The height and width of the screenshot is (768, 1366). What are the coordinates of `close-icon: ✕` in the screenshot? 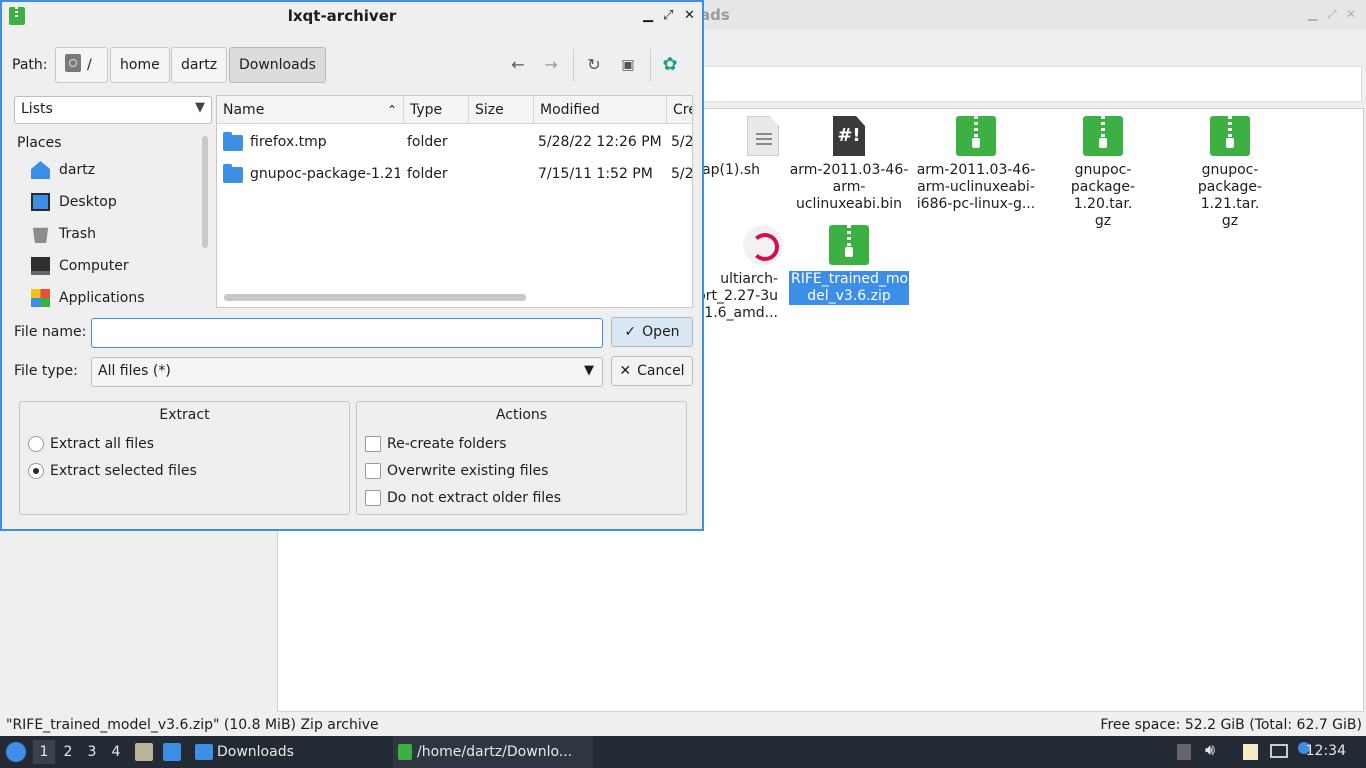 It's located at (689, 15).